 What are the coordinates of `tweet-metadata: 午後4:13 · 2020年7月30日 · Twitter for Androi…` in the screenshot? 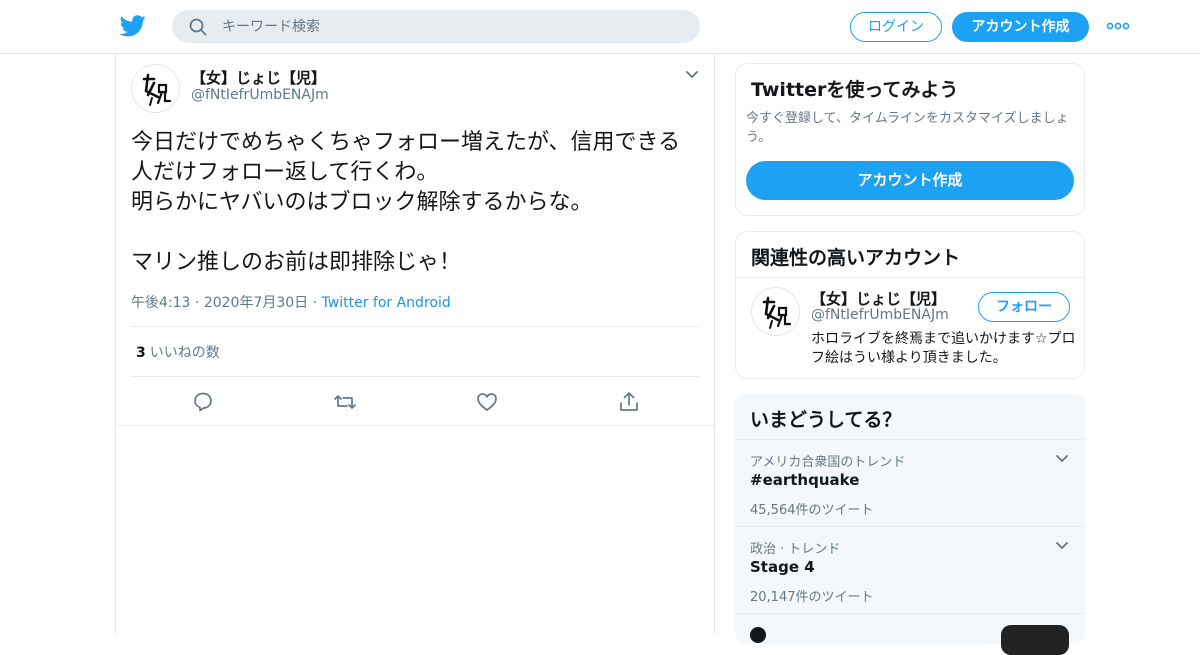 It's located at (291, 302).